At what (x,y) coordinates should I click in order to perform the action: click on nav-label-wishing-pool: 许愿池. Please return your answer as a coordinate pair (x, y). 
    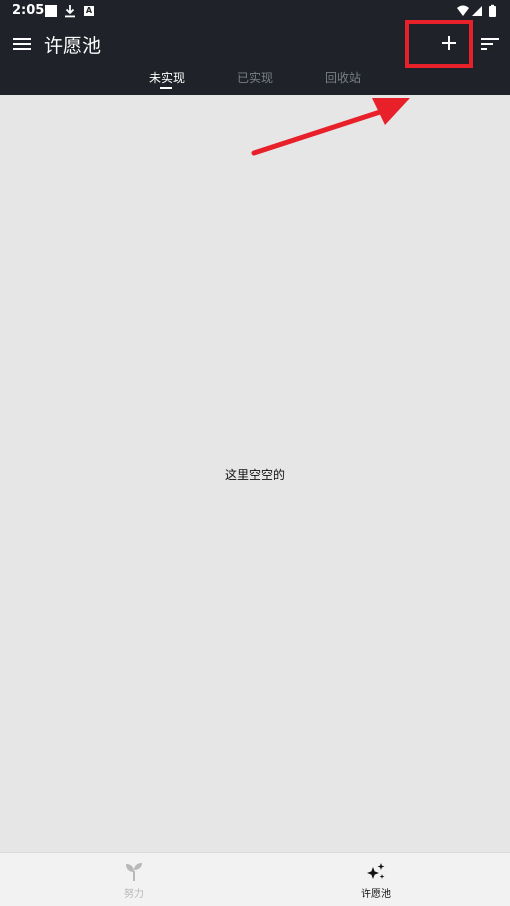
    Looking at the image, I should click on (376, 894).